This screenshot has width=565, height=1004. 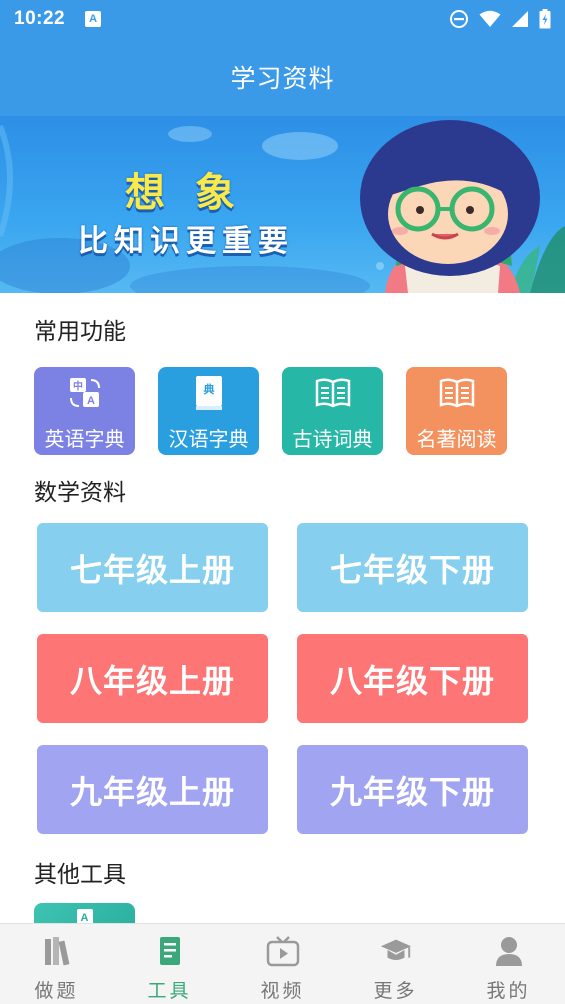 What do you see at coordinates (93, 19) in the screenshot?
I see `notification-app-icon: A` at bounding box center [93, 19].